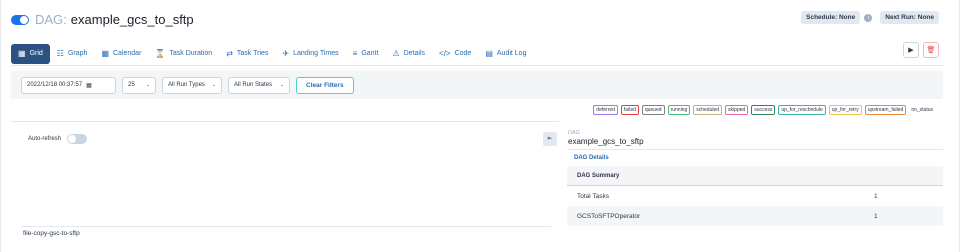  What do you see at coordinates (286, 53) in the screenshot?
I see `landing-icon: ✈` at bounding box center [286, 53].